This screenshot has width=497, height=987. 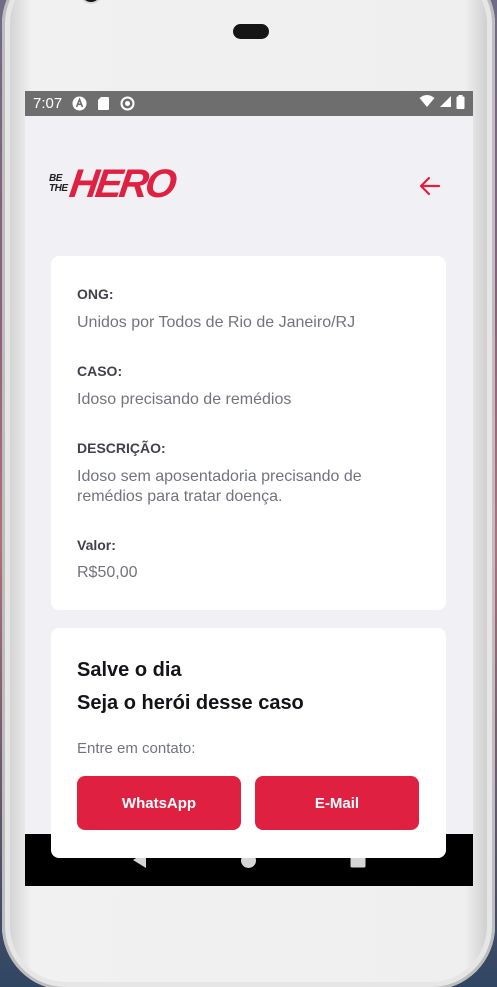 I want to click on contact-title-line2: Seja o herói desse caso, so click(x=190, y=703).